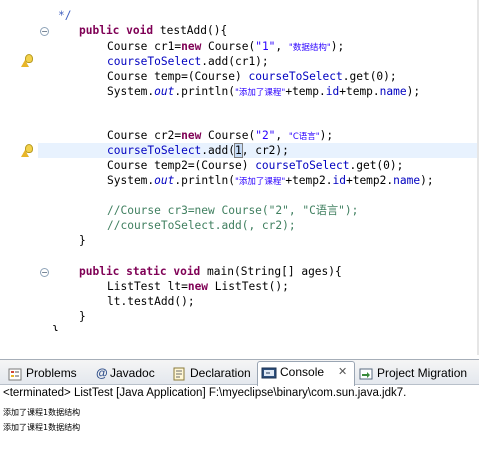 The height and width of the screenshot is (449, 479). I want to click on string-literal: "1", so click(265, 46).